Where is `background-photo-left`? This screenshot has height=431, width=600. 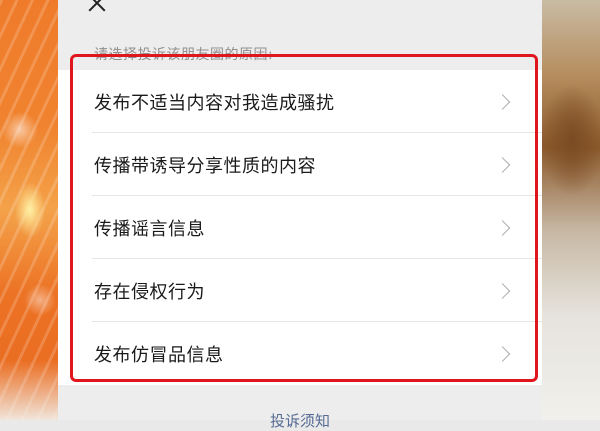
background-photo-left is located at coordinates (29, 210).